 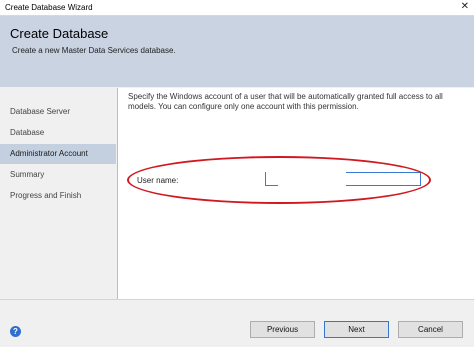 What do you see at coordinates (343, 179) in the screenshot?
I see `user-name-input` at bounding box center [343, 179].